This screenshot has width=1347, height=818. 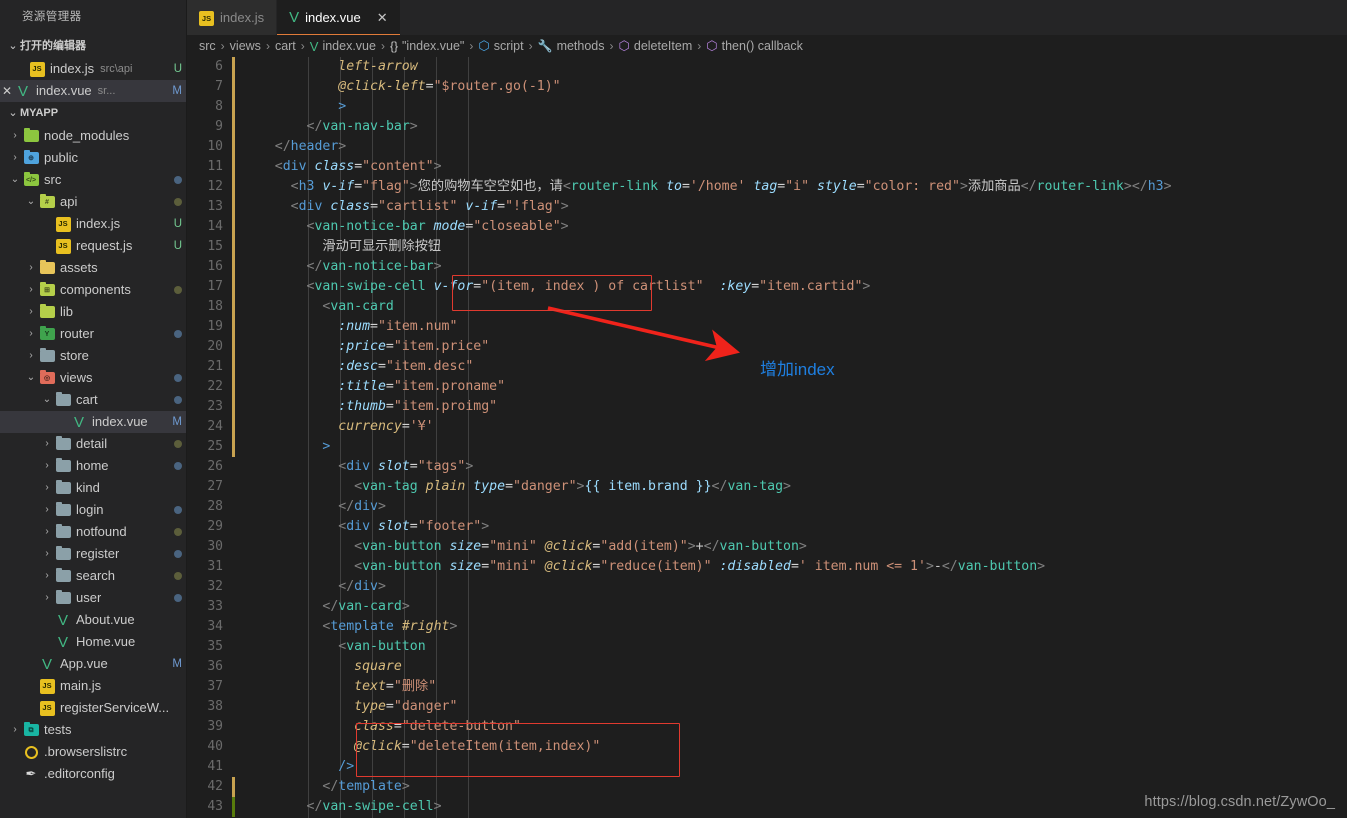 I want to click on breadcrumb-item-cart: cart, so click(x=285, y=46).